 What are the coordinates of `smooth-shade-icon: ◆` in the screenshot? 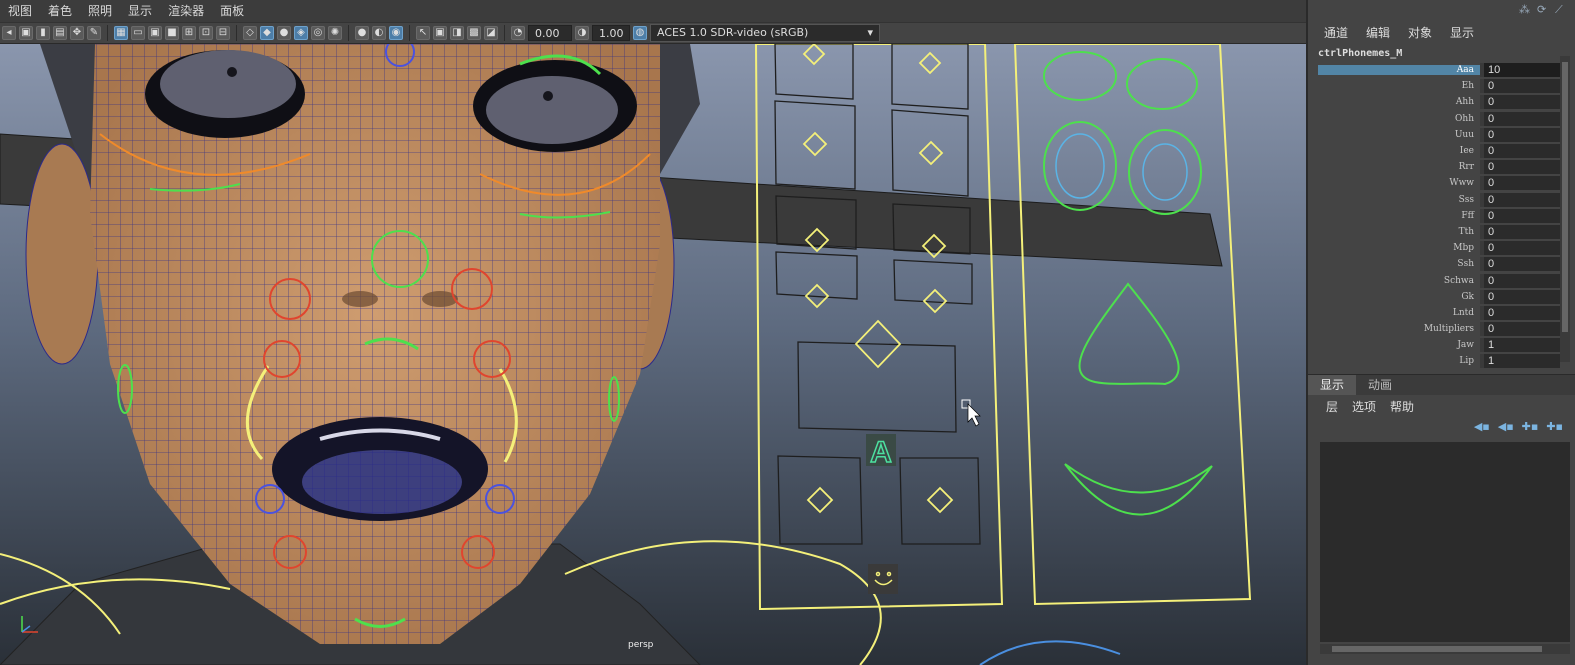 It's located at (267, 33).